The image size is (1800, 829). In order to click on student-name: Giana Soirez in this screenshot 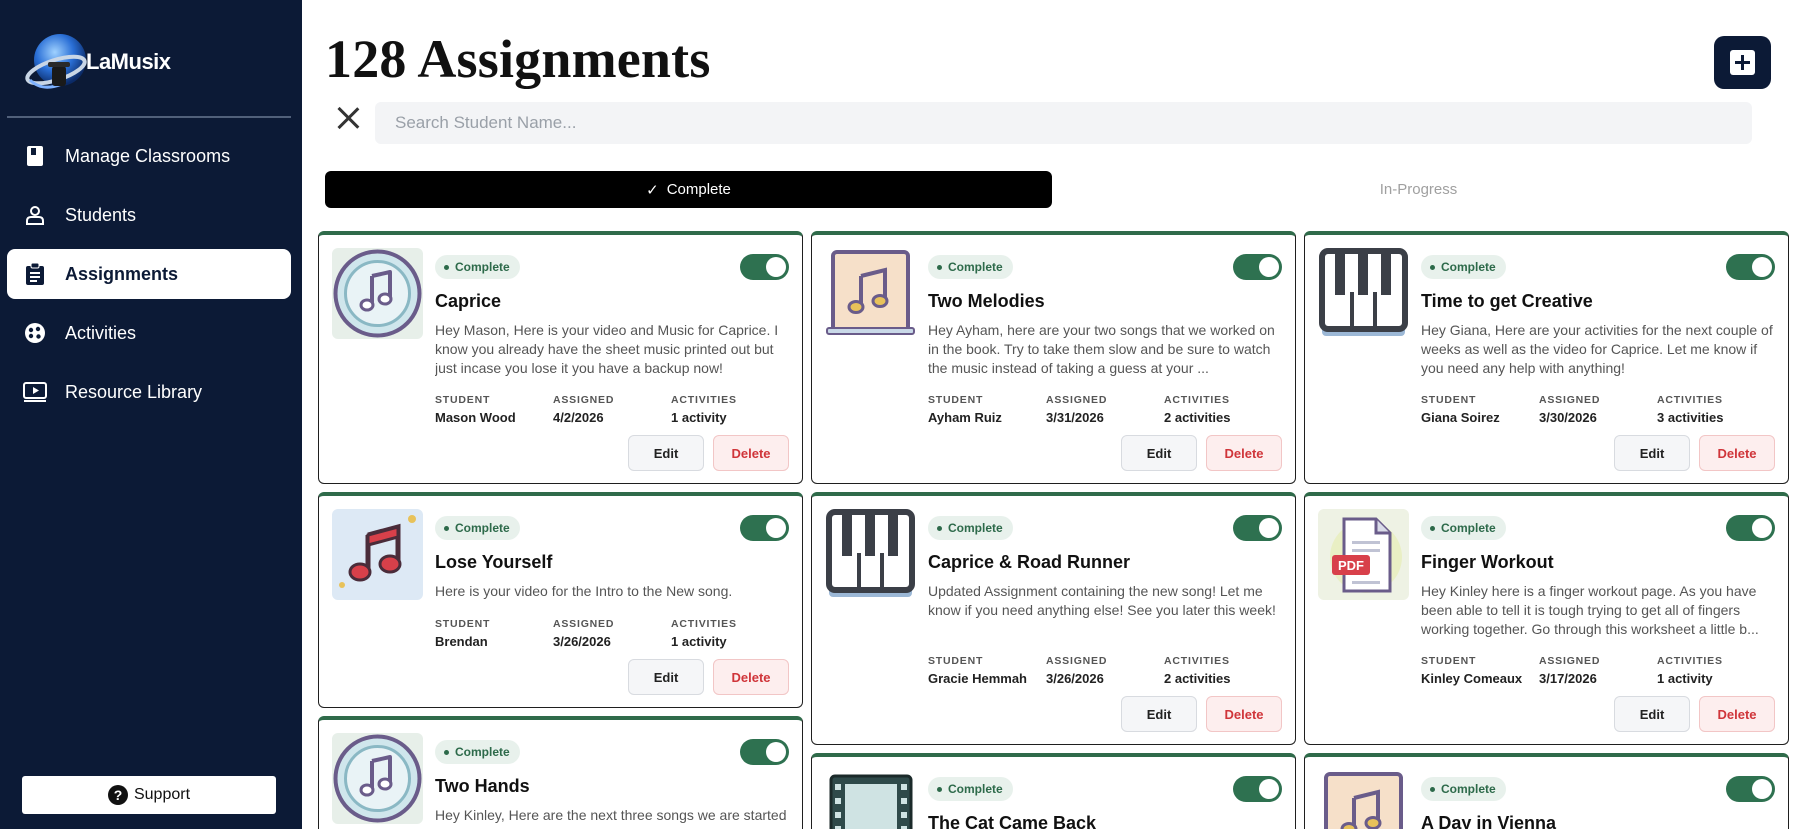, I will do `click(1460, 417)`.